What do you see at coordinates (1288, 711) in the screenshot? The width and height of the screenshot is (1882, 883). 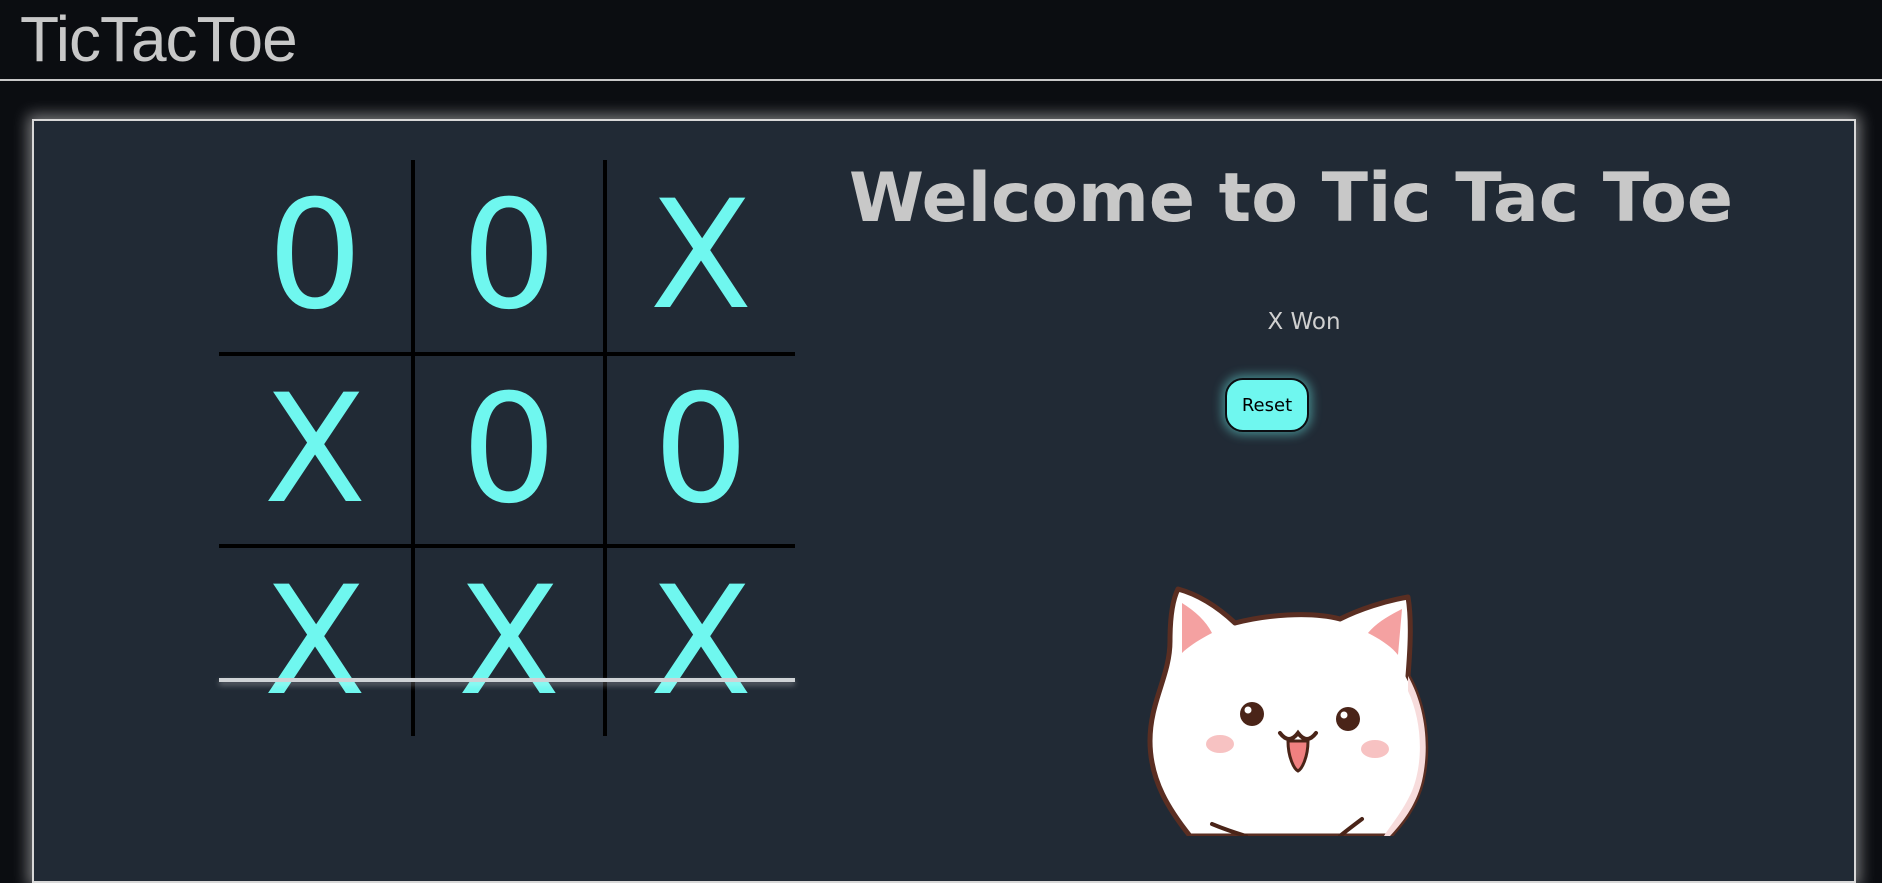 I see `cat-sticker-image` at bounding box center [1288, 711].